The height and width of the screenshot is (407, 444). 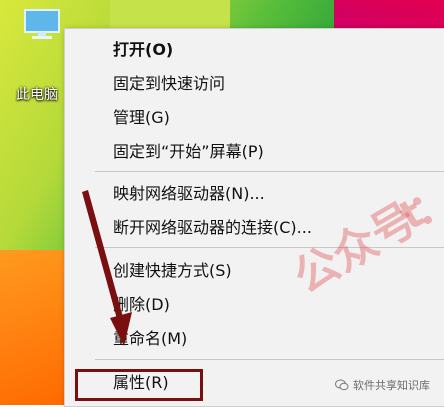 I want to click on this-pc-label: 此电脑, so click(x=37, y=95).